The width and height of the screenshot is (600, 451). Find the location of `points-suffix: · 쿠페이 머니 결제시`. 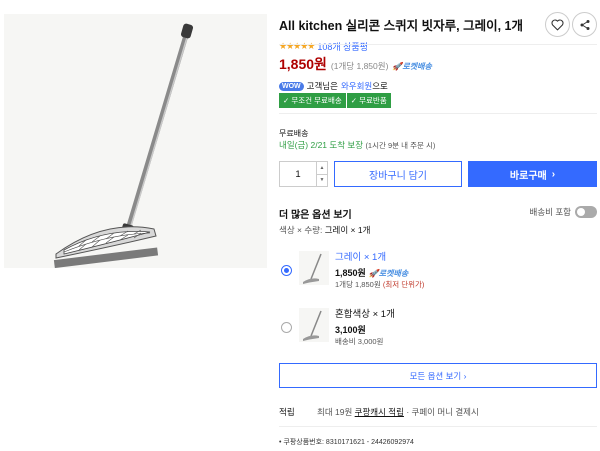

points-suffix: · 쿠페이 머니 결제시 is located at coordinates (441, 412).